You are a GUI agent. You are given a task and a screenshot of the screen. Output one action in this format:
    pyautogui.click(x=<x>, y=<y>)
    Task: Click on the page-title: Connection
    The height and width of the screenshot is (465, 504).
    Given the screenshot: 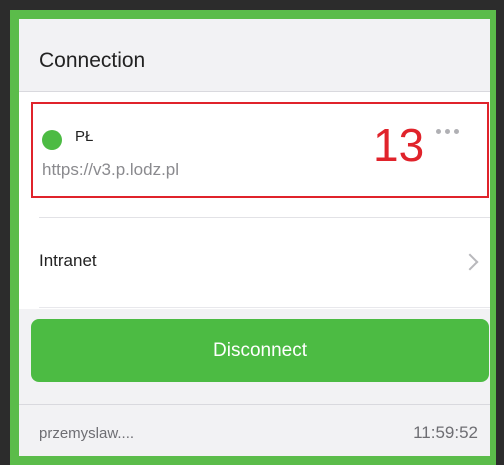 What is the action you would take?
    pyautogui.click(x=92, y=60)
    